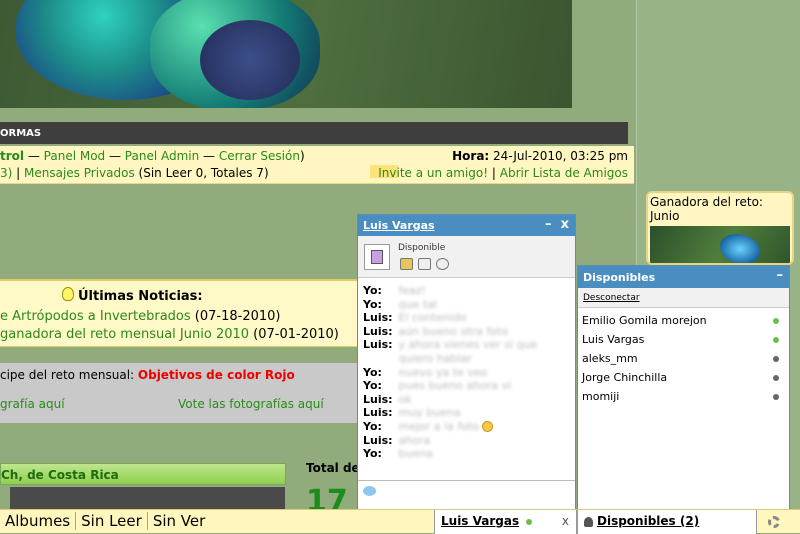 Image resolution: width=800 pixels, height=534 pixels. Describe the element at coordinates (619, 277) in the screenshot. I see `available-title: Disponibles` at that location.